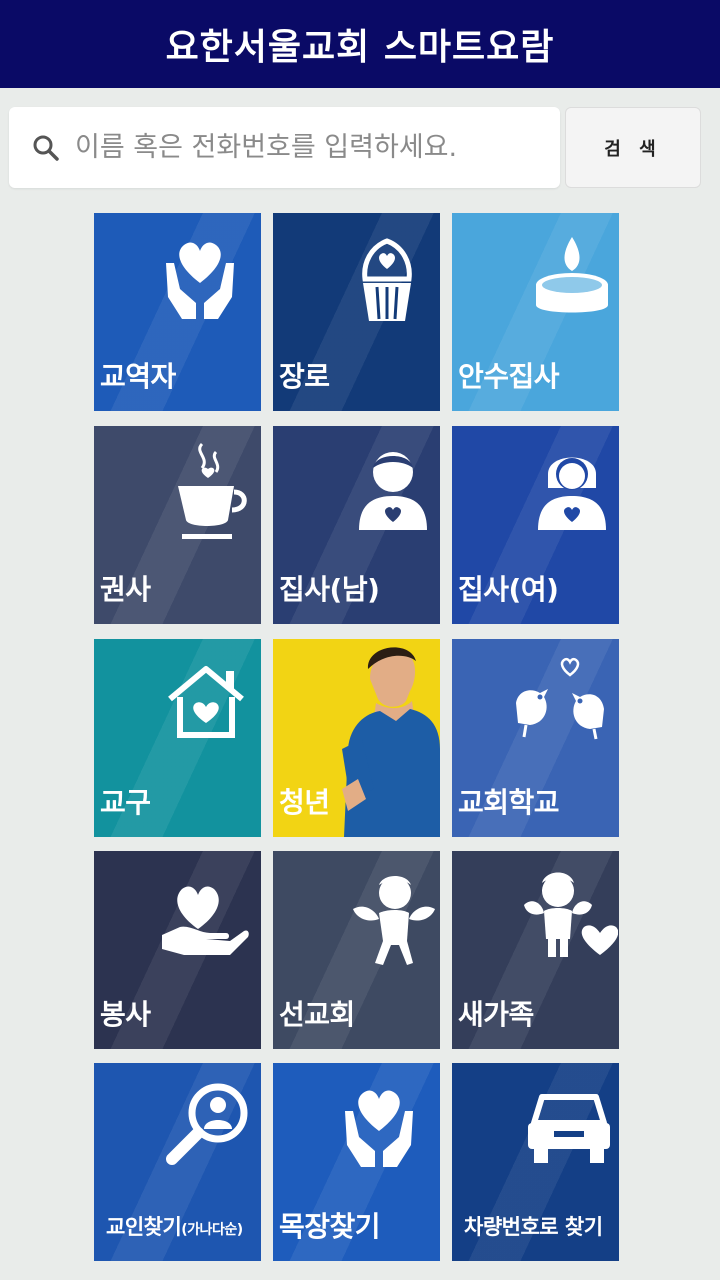 This screenshot has height=1280, width=720. Describe the element at coordinates (212, 490) in the screenshot. I see `coffee-cup-icon` at that location.